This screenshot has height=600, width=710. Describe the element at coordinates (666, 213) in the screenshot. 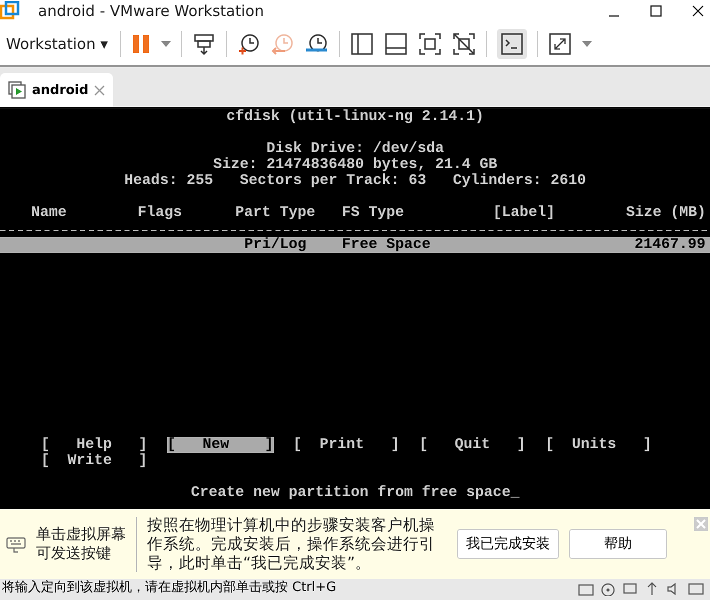

I see `column-header: Size (MB)` at that location.